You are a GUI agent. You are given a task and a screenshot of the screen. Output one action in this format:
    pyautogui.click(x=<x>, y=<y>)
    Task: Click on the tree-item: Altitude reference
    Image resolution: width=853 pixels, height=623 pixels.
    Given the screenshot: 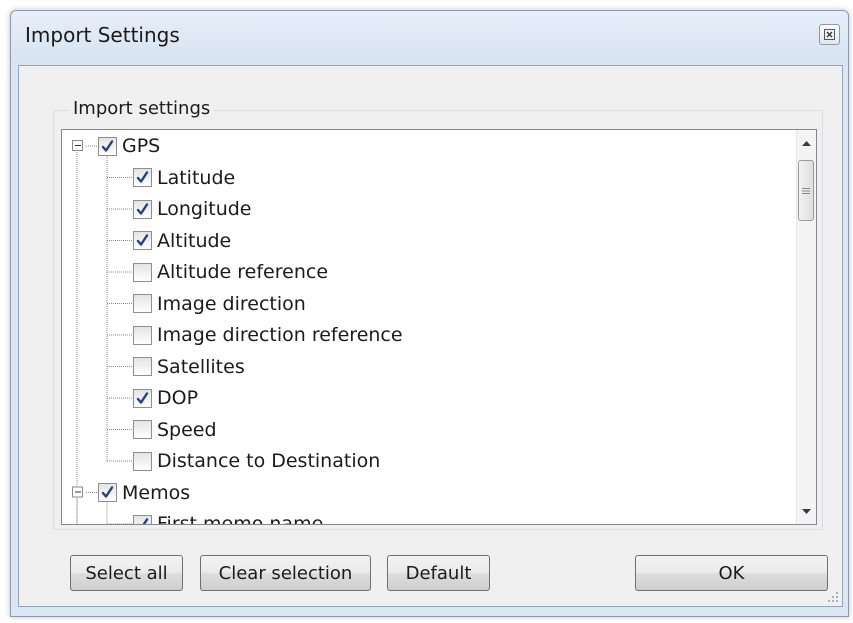 What is the action you would take?
    pyautogui.click(x=230, y=272)
    